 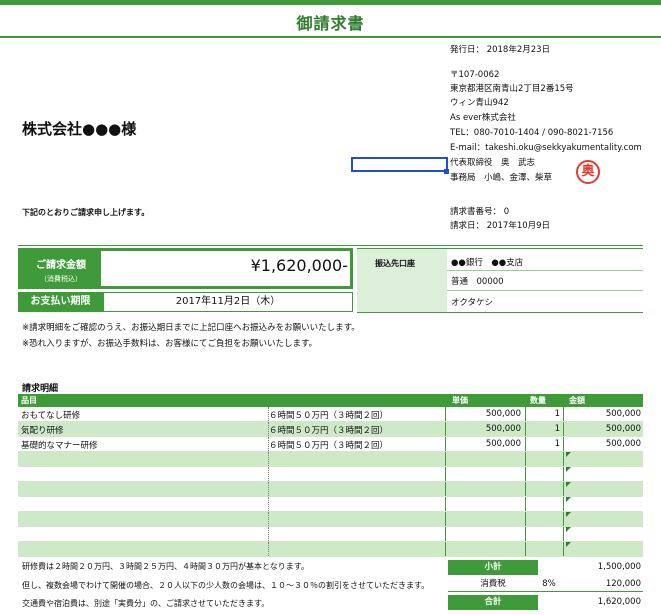 What do you see at coordinates (588, 172) in the screenshot?
I see `company-seal-stamp: 奥` at bounding box center [588, 172].